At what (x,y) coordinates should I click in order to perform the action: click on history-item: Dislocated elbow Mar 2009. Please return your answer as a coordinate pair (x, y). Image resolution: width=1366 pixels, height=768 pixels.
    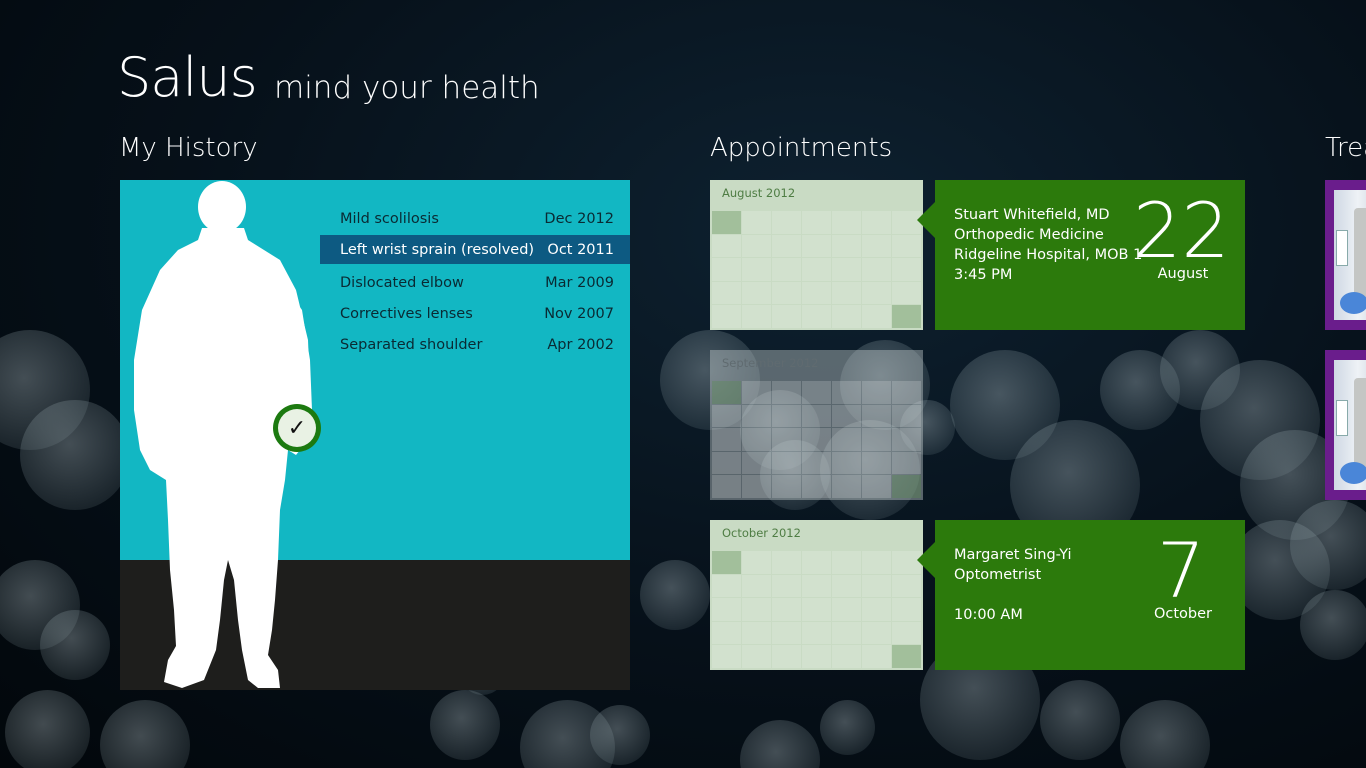
    Looking at the image, I should click on (475, 282).